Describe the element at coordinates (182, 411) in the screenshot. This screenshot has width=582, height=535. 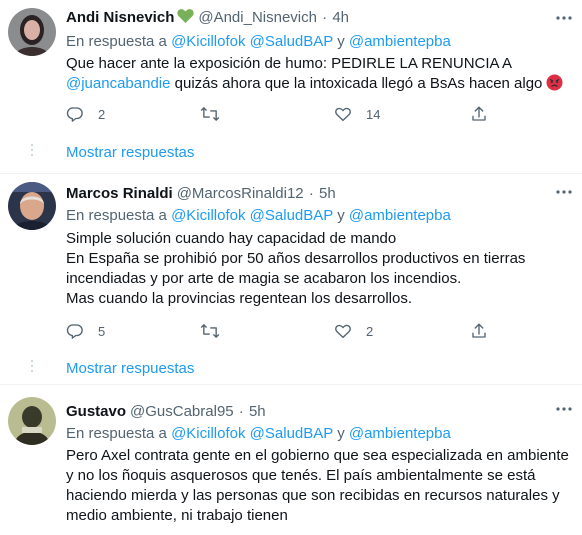
I see `author-handle: @GusCabral95` at that location.